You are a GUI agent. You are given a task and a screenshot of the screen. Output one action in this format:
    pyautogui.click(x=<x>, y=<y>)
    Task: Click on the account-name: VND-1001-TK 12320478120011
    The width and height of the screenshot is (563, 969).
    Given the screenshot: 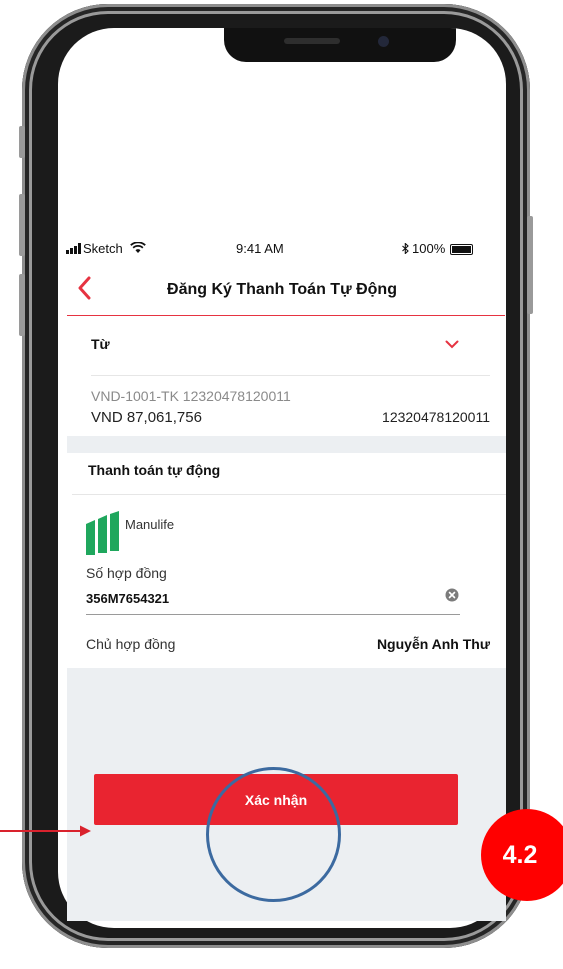 What is the action you would take?
    pyautogui.click(x=191, y=396)
    